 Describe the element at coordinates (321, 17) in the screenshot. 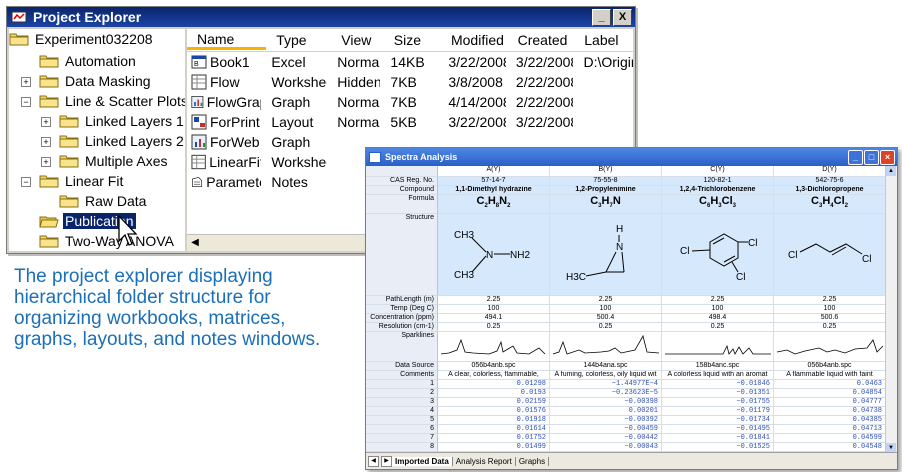

I see `project-explorer-titlebar: Project Explorer _ X` at that location.